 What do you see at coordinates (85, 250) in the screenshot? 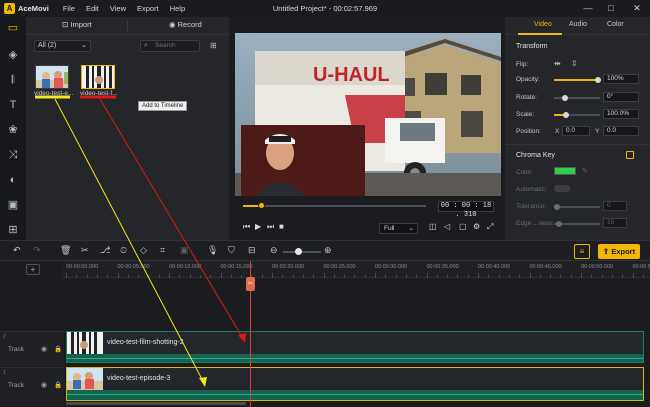
I see `cut-icon: ✂` at bounding box center [85, 250].